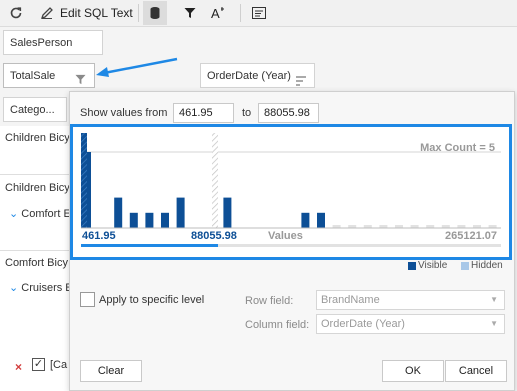 The image size is (517, 391). I want to click on field-orderdate: OrderDate (Year), so click(257, 75).